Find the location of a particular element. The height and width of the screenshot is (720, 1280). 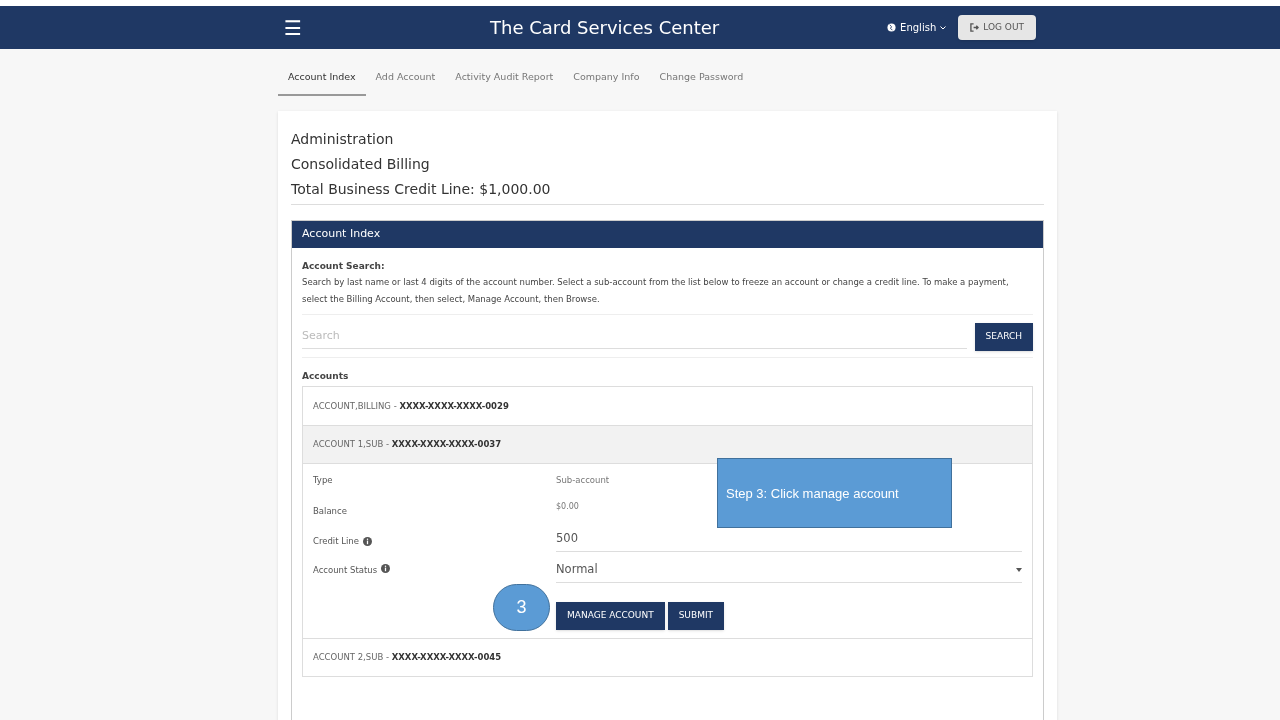

caret-icon is located at coordinates (1019, 569).